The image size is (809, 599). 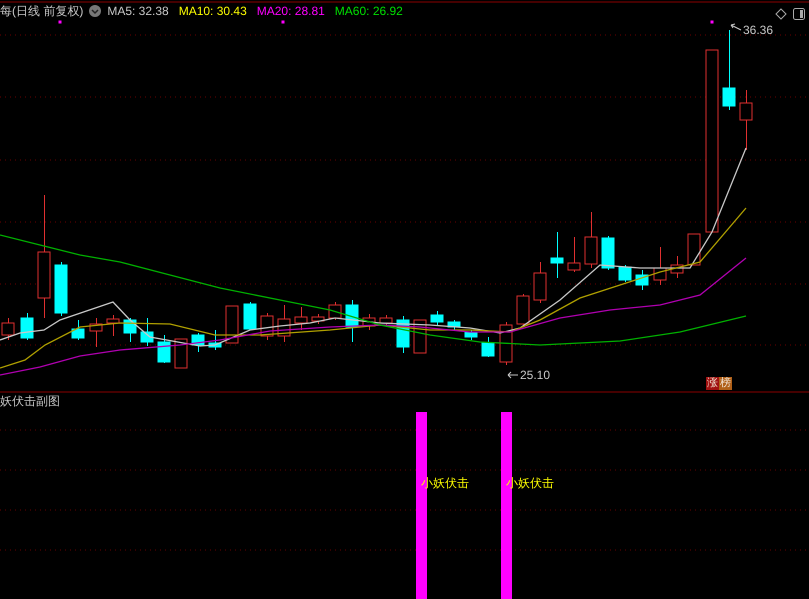 What do you see at coordinates (212, 11) in the screenshot?
I see `indicator-reading: MA10: 30.43` at bounding box center [212, 11].